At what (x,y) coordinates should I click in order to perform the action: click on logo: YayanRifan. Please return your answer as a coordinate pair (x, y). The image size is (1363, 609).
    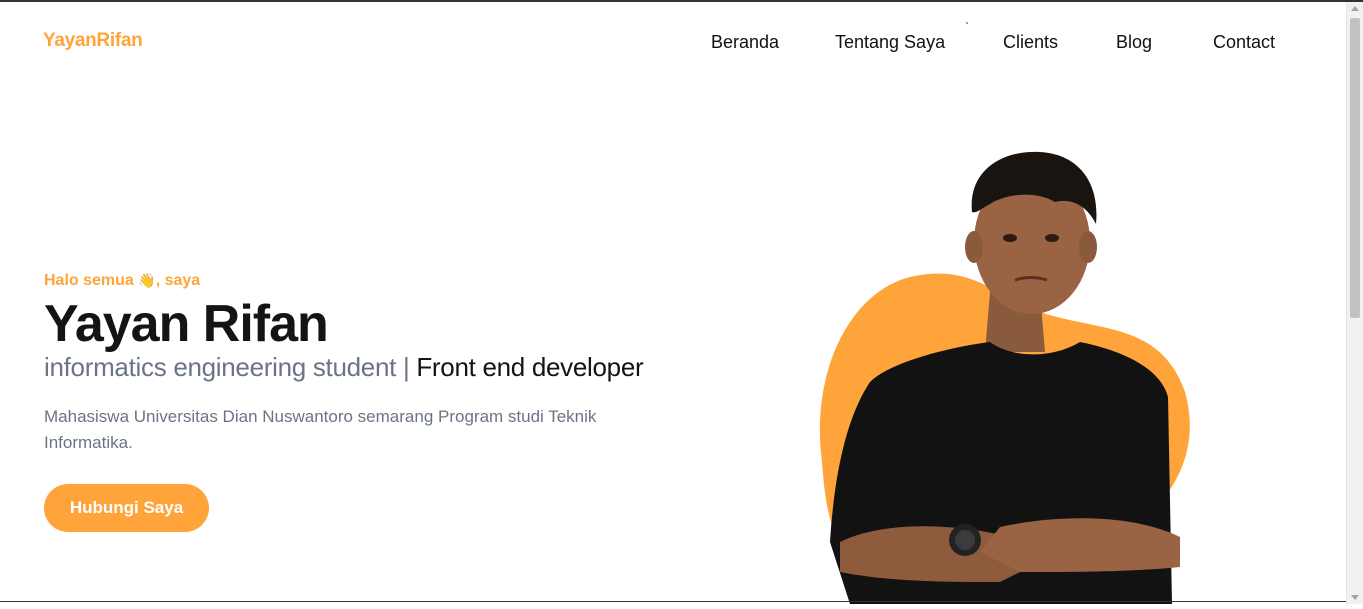
    Looking at the image, I should click on (93, 41).